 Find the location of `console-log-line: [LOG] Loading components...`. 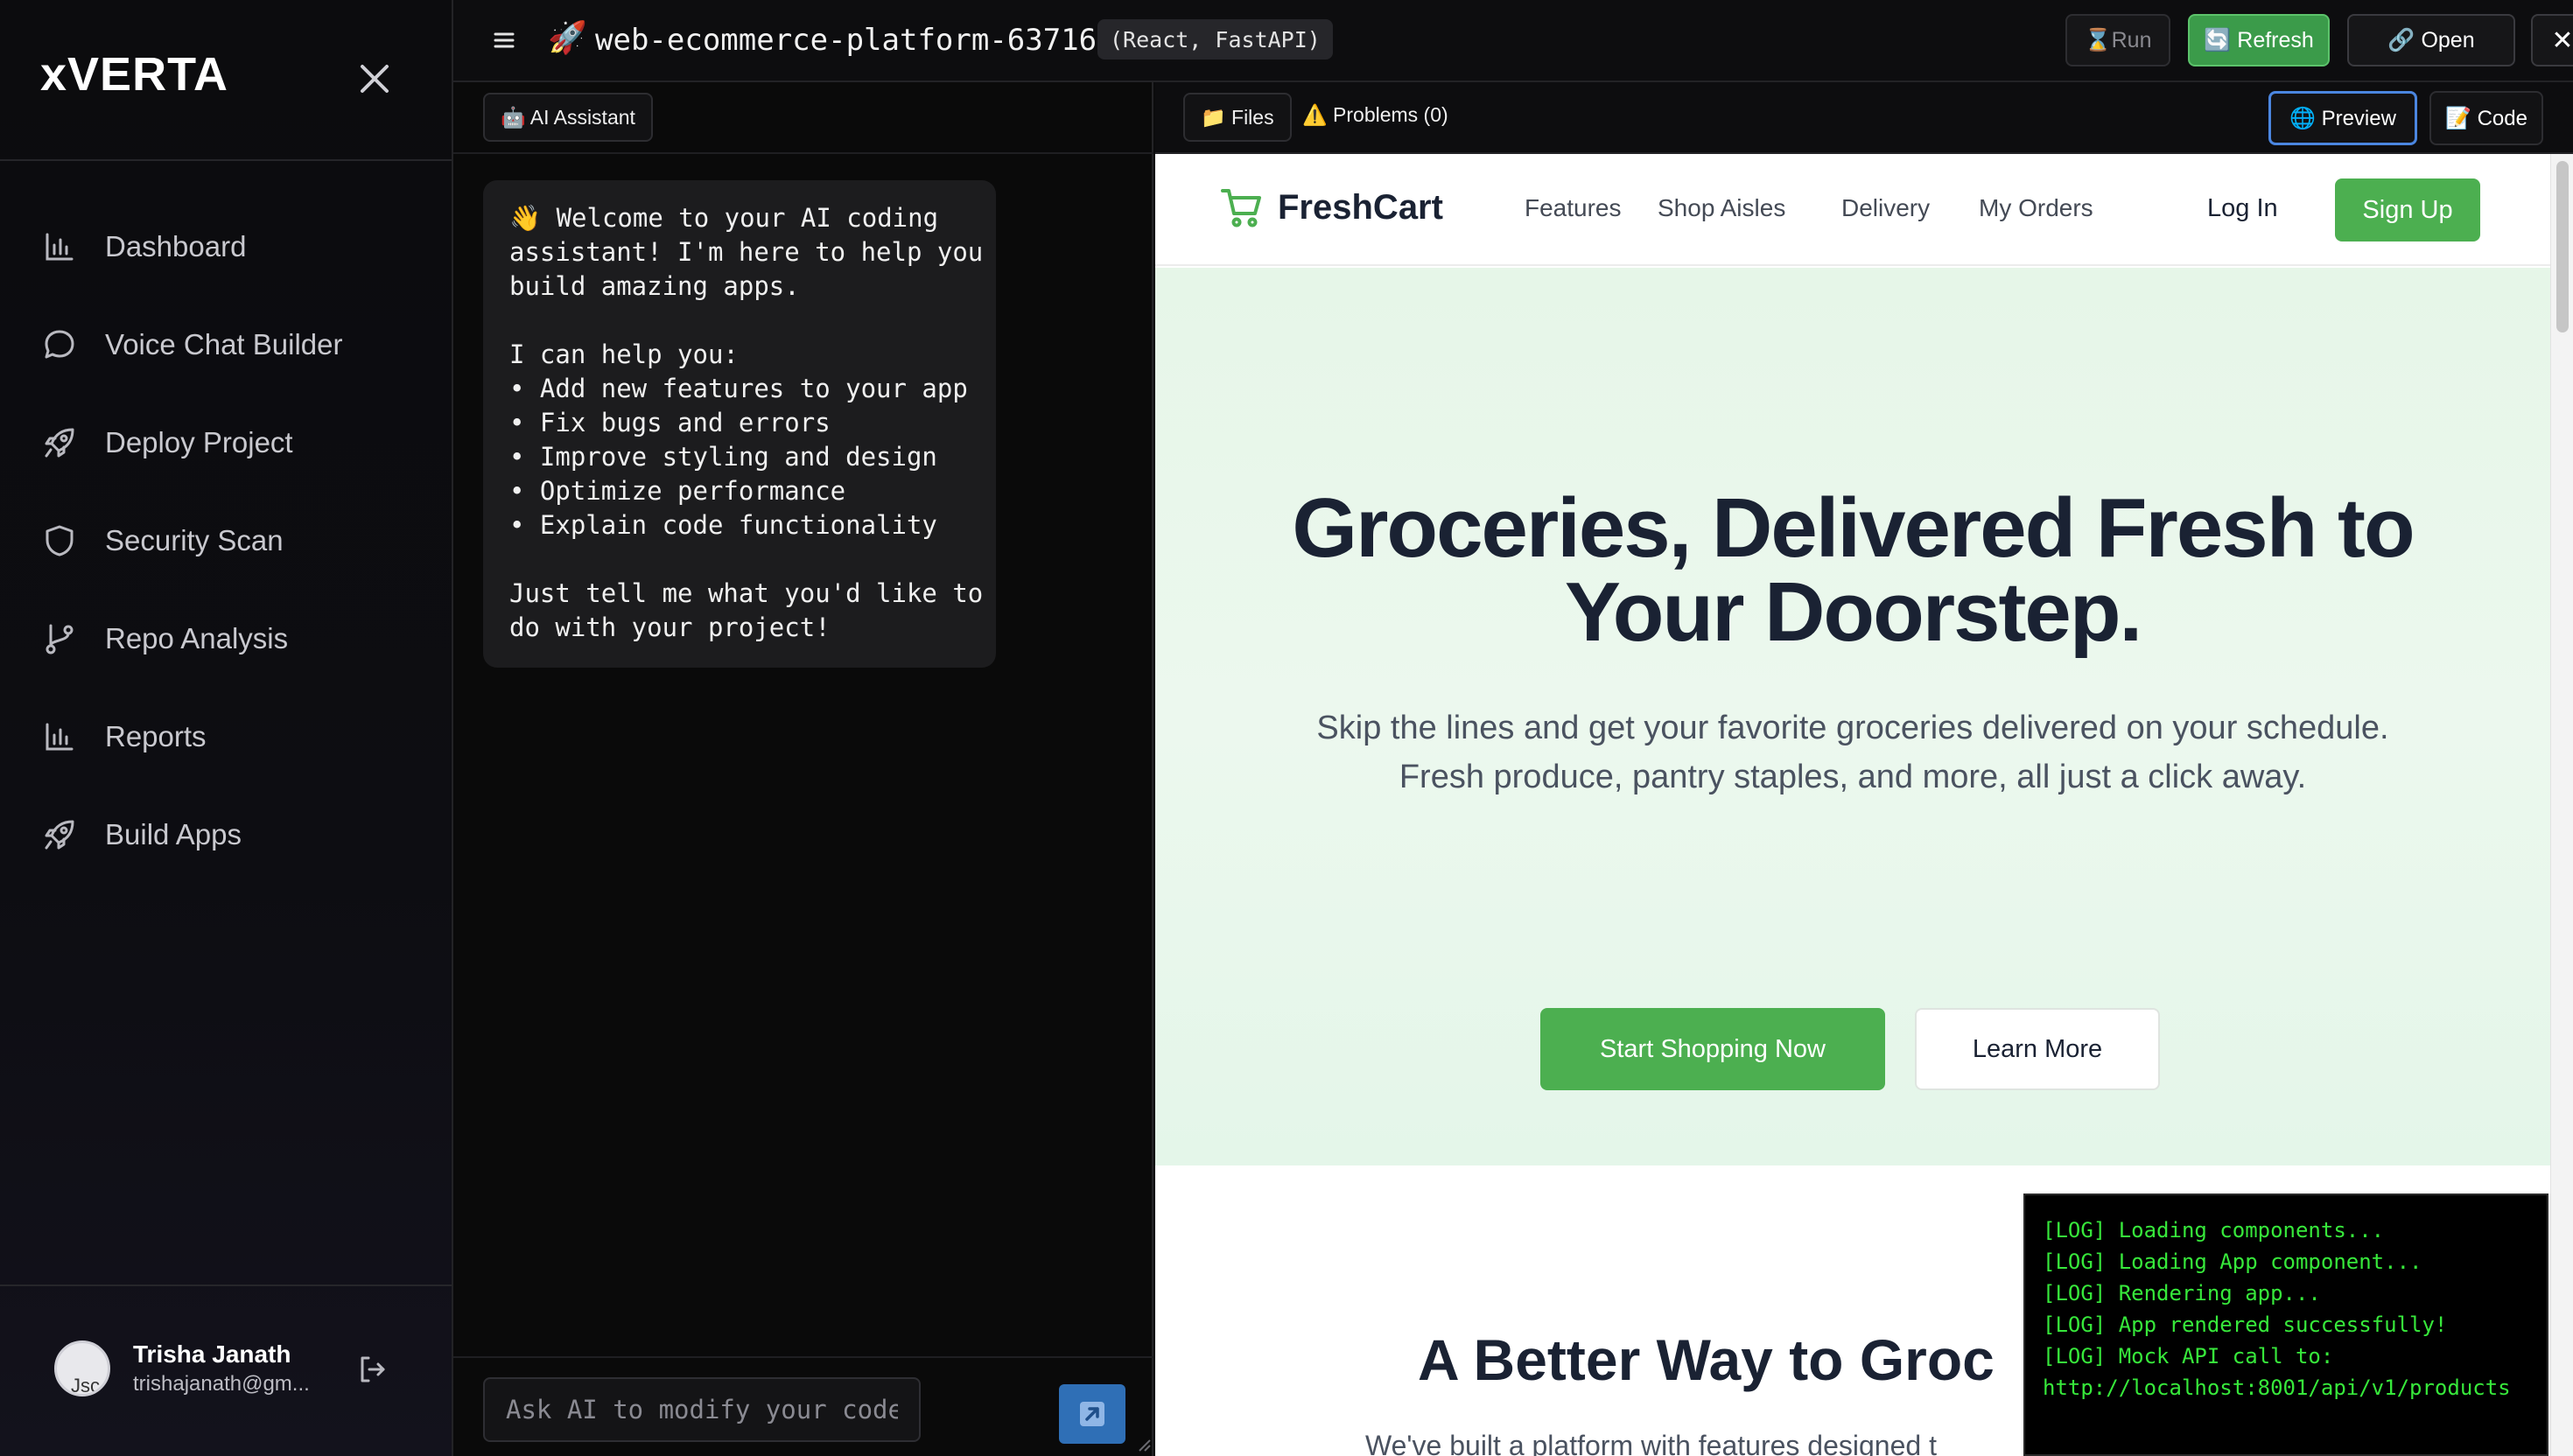

console-log-line: [LOG] Loading components... is located at coordinates (2214, 1230).